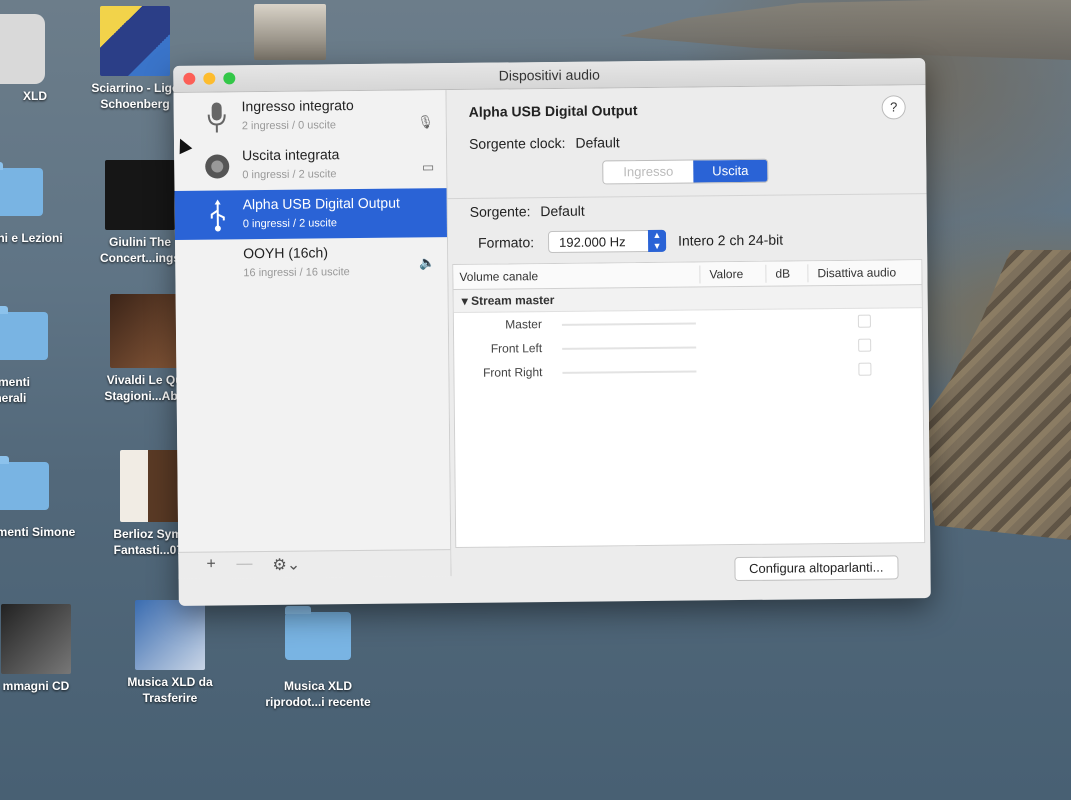 The width and height of the screenshot is (1071, 800). I want to click on desktop-icon-label: mmagni CD, so click(36, 686).